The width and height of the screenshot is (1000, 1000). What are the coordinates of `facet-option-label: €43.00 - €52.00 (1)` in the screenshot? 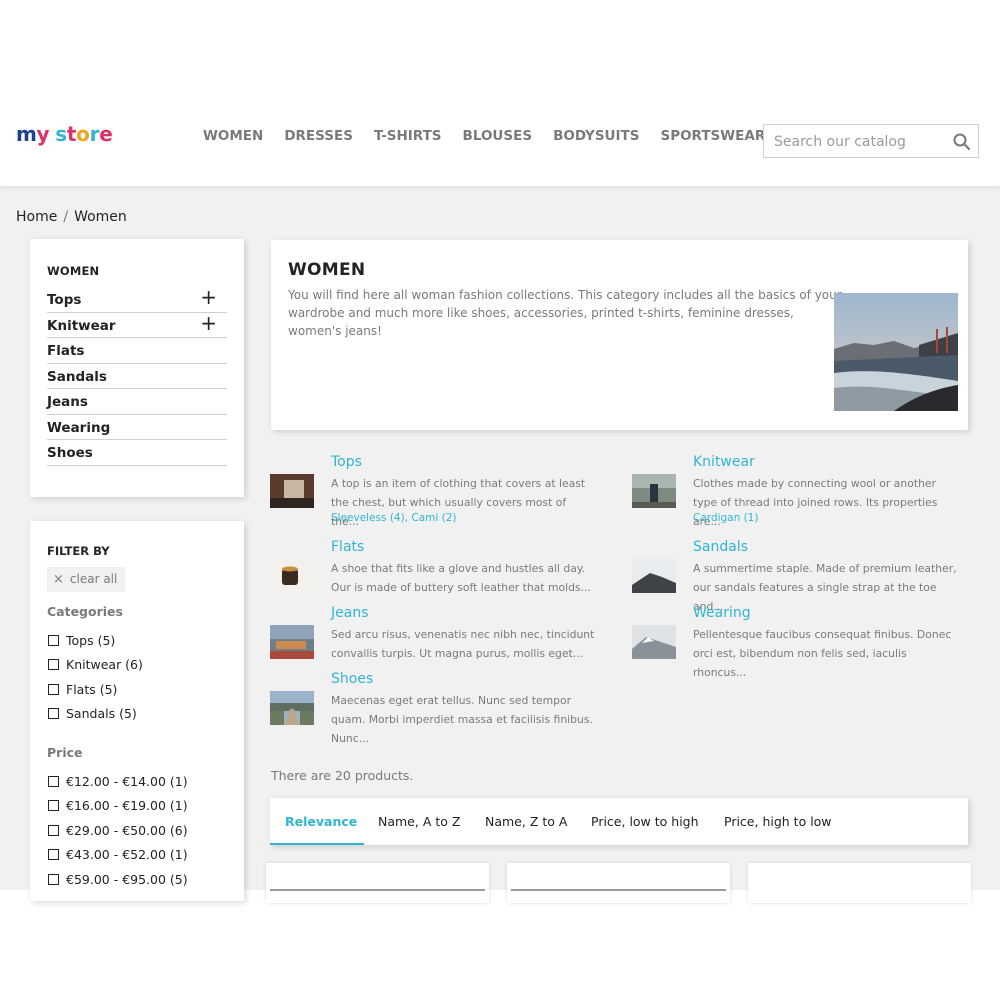 It's located at (127, 855).